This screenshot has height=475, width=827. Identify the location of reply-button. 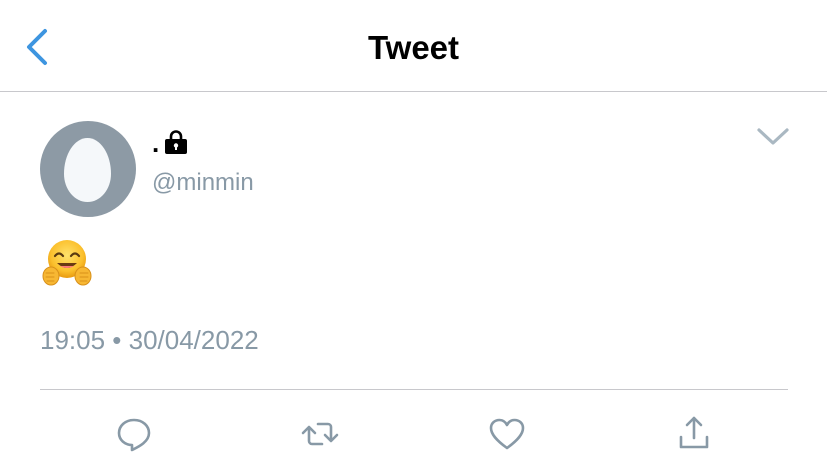
(134, 434).